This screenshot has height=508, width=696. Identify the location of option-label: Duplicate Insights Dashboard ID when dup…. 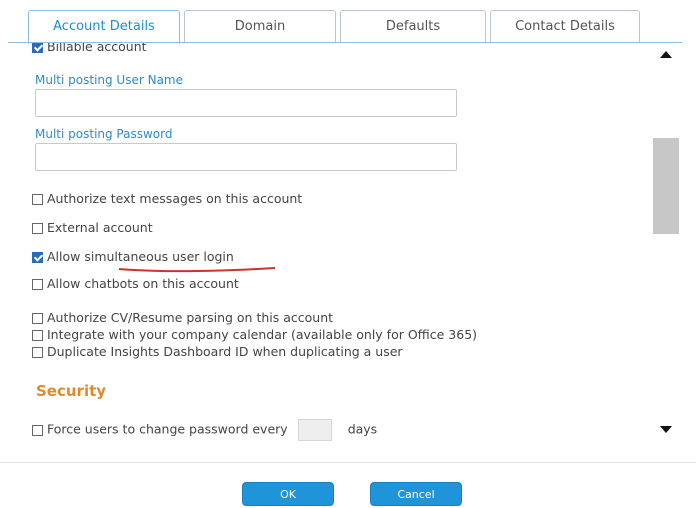
(225, 351).